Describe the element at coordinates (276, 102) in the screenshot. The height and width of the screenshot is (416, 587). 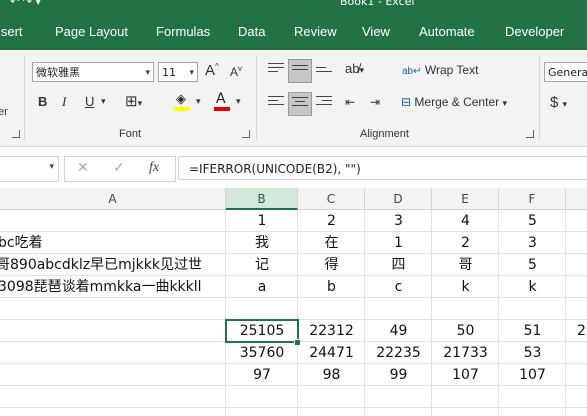
I see `align-left-icon` at that location.